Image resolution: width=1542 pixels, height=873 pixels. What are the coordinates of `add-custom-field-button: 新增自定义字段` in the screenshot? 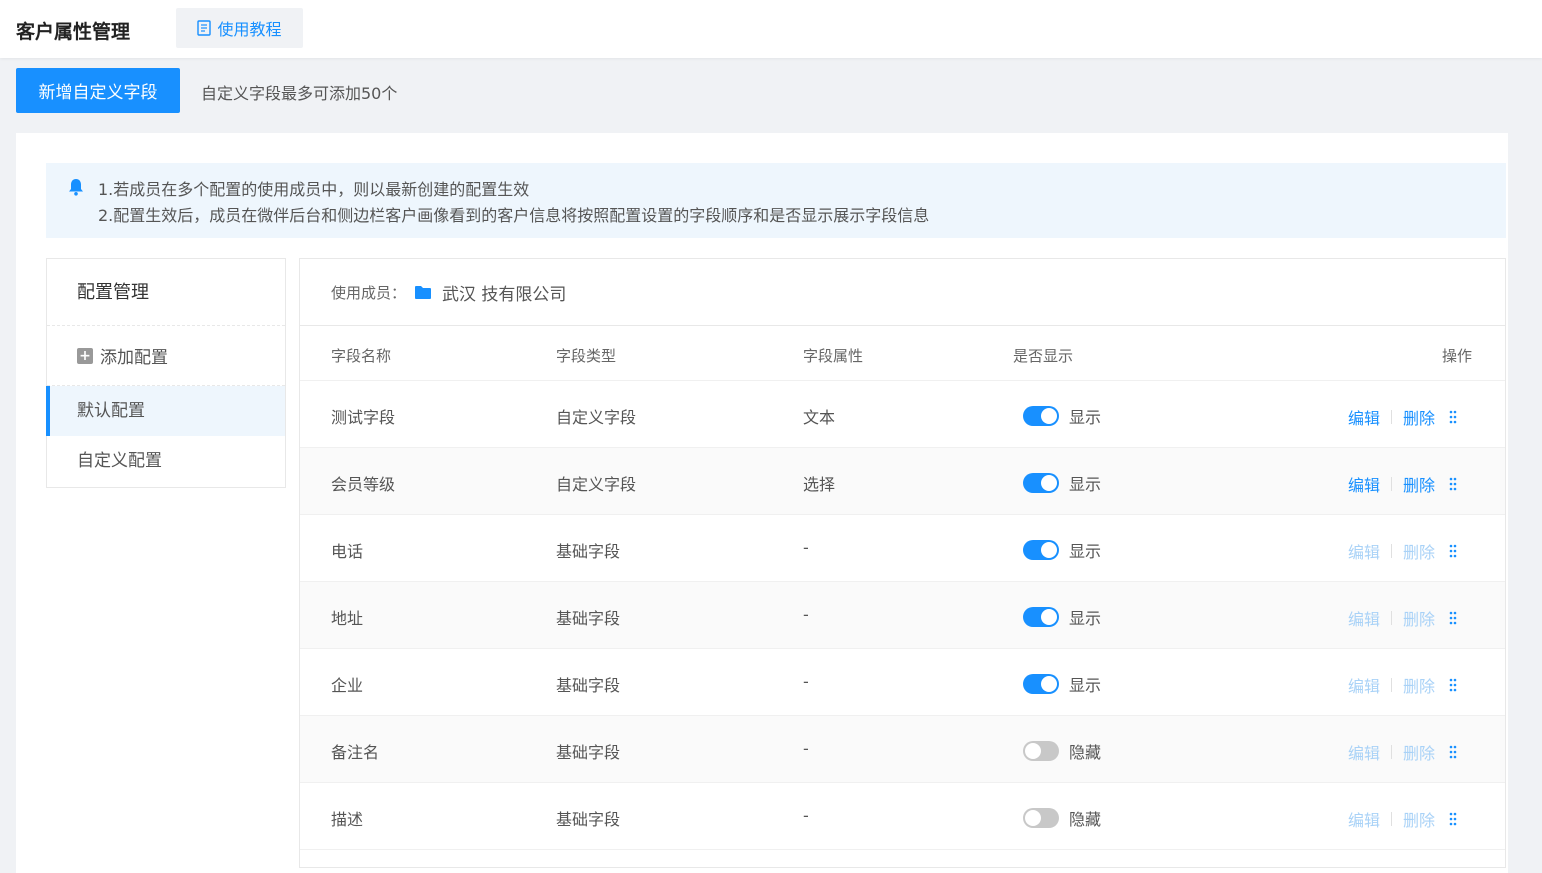 It's located at (98, 90).